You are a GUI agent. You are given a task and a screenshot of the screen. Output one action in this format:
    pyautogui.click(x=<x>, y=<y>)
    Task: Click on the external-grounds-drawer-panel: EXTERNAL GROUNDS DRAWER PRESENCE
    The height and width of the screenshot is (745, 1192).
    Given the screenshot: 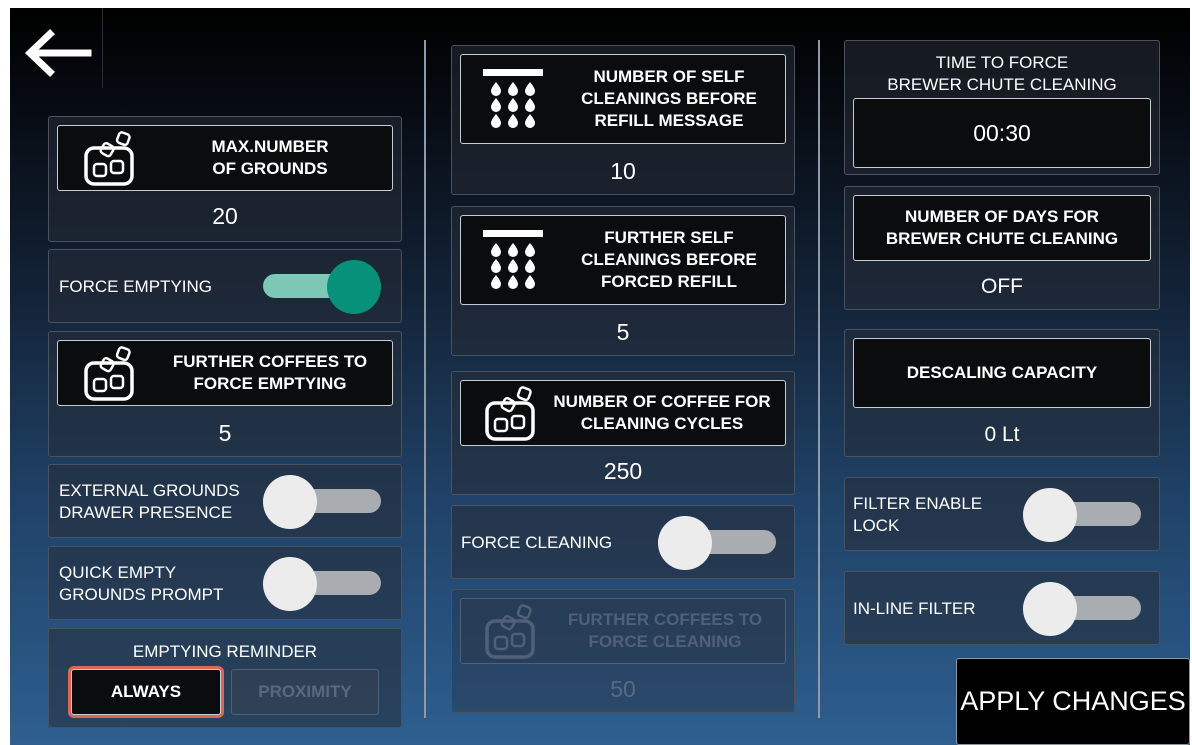 What is the action you would take?
    pyautogui.click(x=225, y=501)
    